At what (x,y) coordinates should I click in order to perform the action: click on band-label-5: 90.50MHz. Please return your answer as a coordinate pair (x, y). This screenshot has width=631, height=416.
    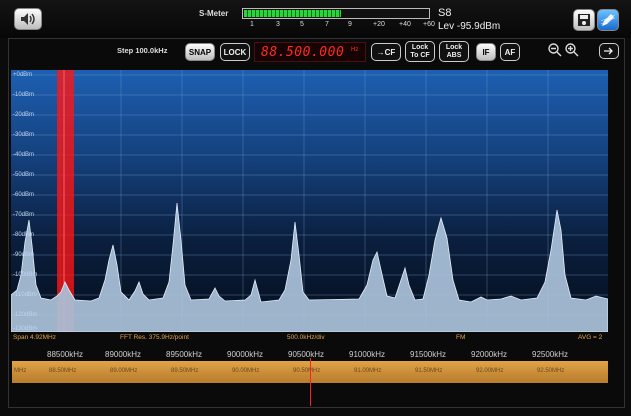
    Looking at the image, I should click on (307, 371).